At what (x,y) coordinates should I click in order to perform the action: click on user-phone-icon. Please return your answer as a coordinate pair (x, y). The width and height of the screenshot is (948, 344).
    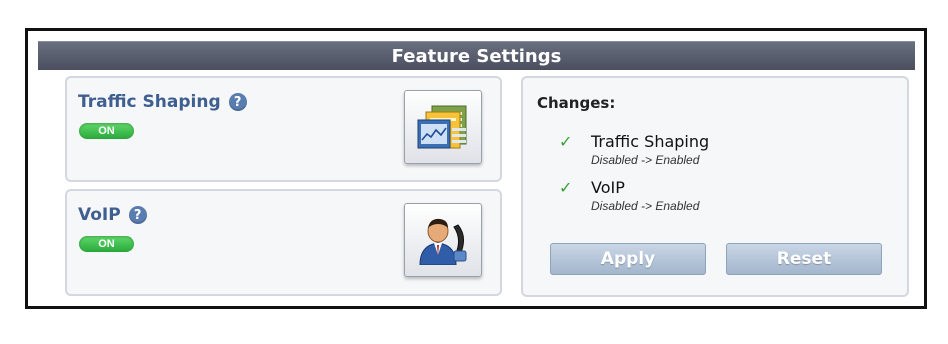
    Looking at the image, I should click on (443, 241).